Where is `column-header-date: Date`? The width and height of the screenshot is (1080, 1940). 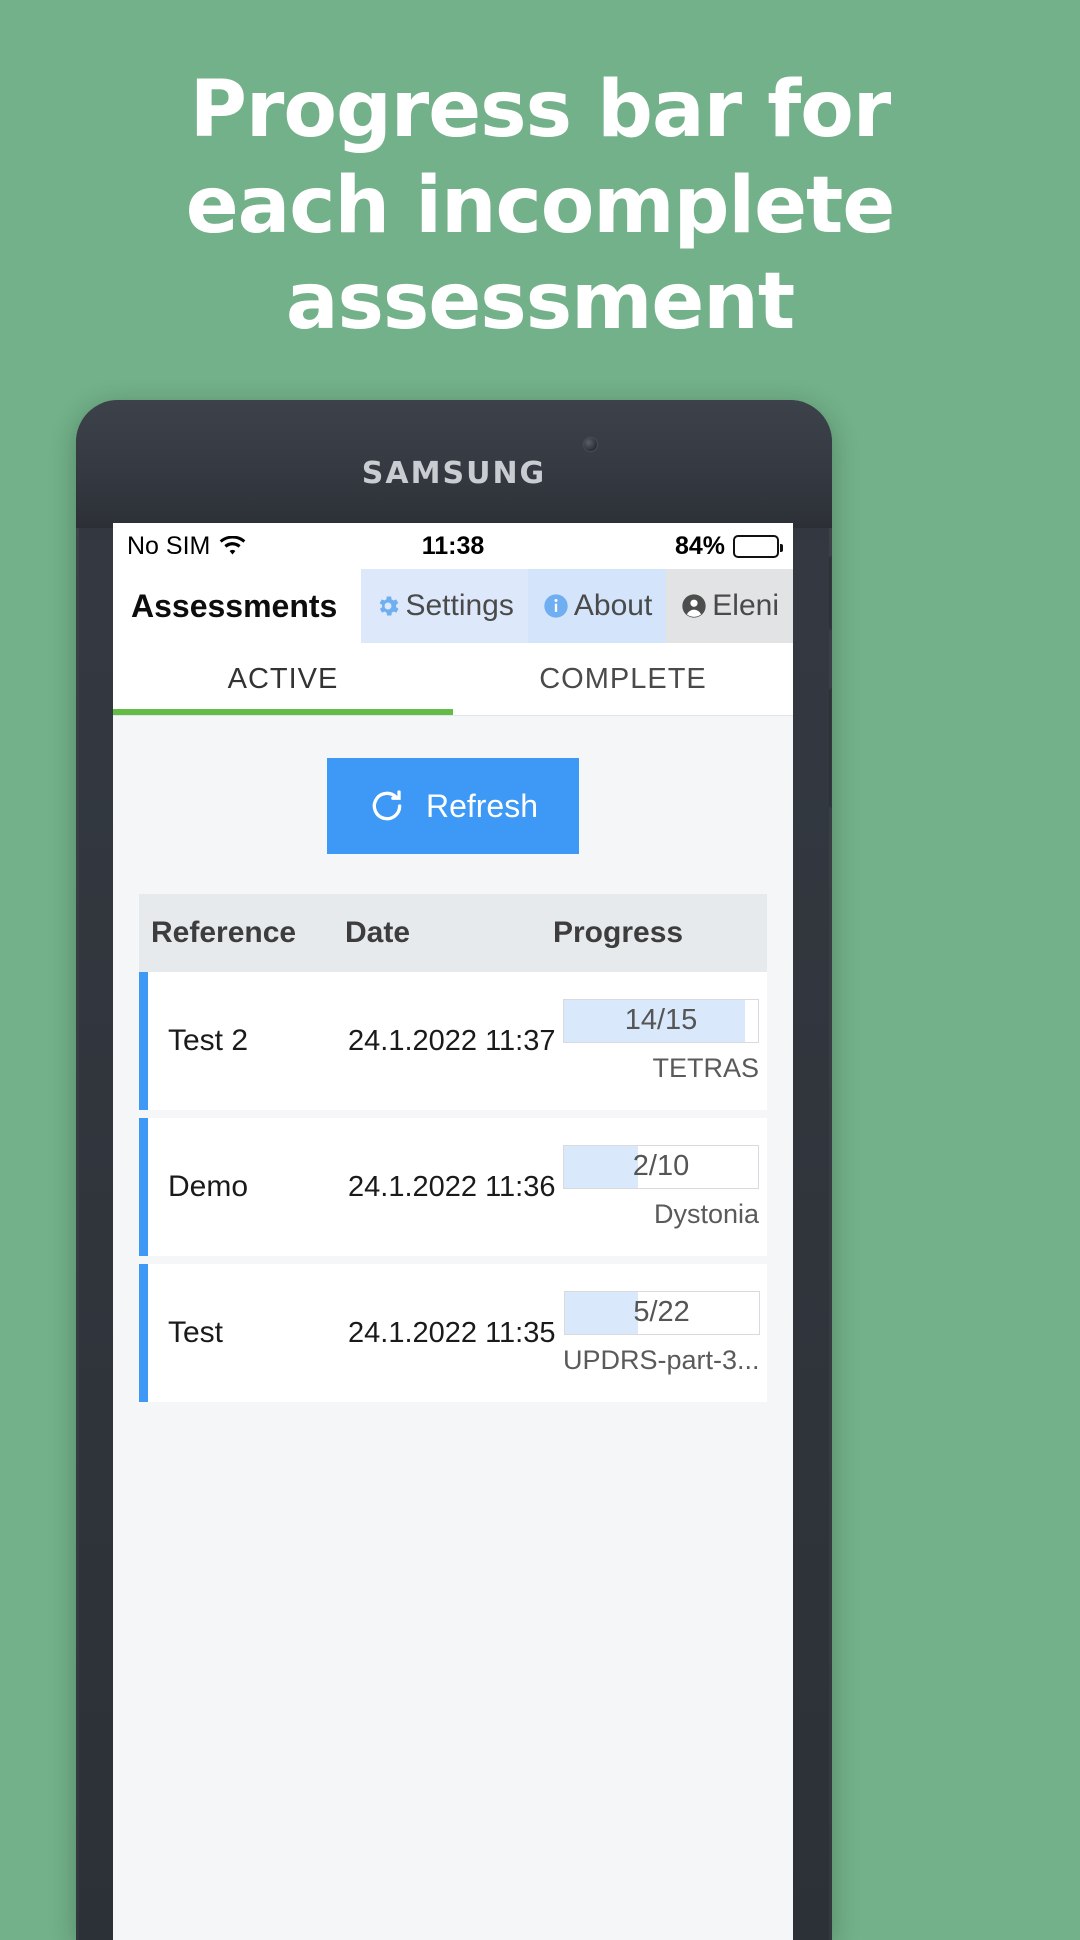 column-header-date: Date is located at coordinates (378, 932).